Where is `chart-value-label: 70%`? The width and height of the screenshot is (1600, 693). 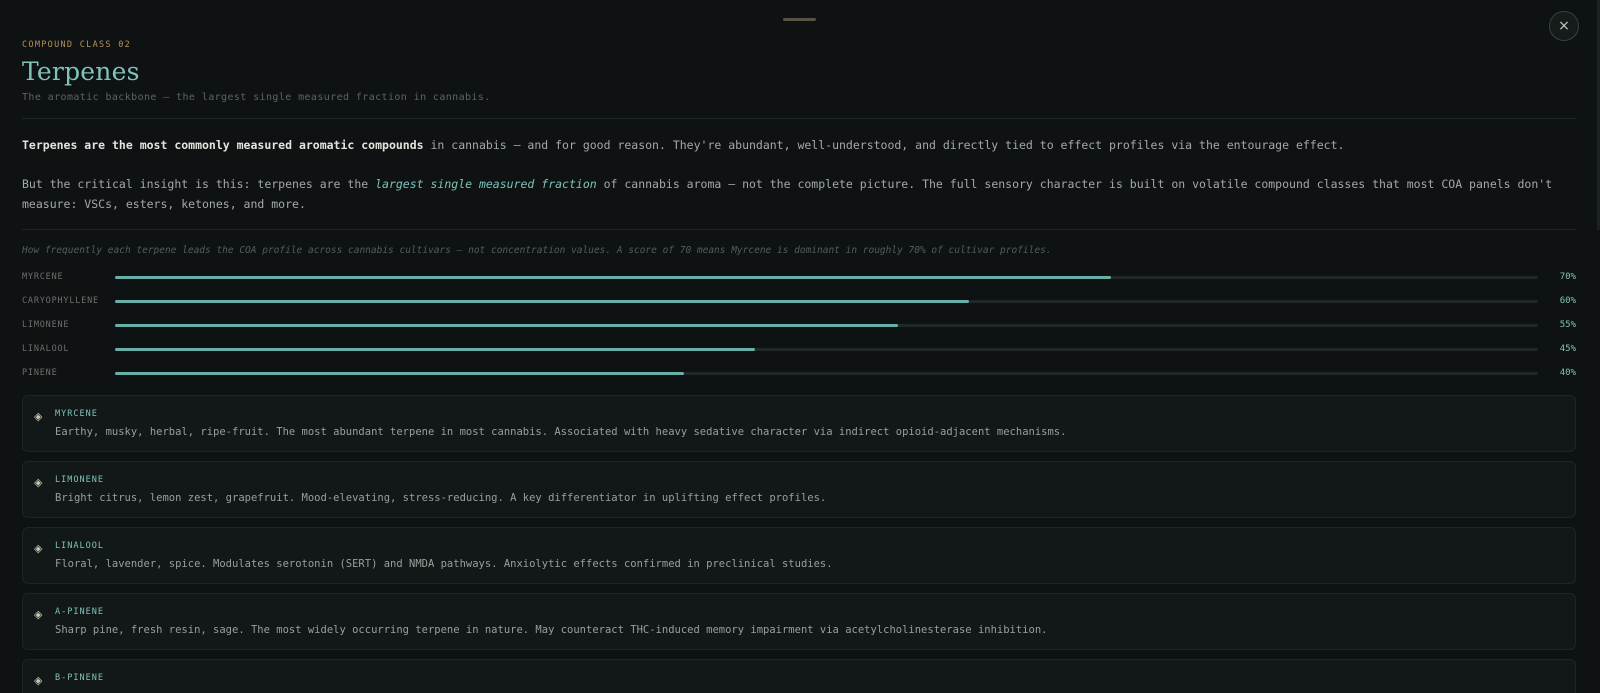 chart-value-label: 70% is located at coordinates (1567, 277).